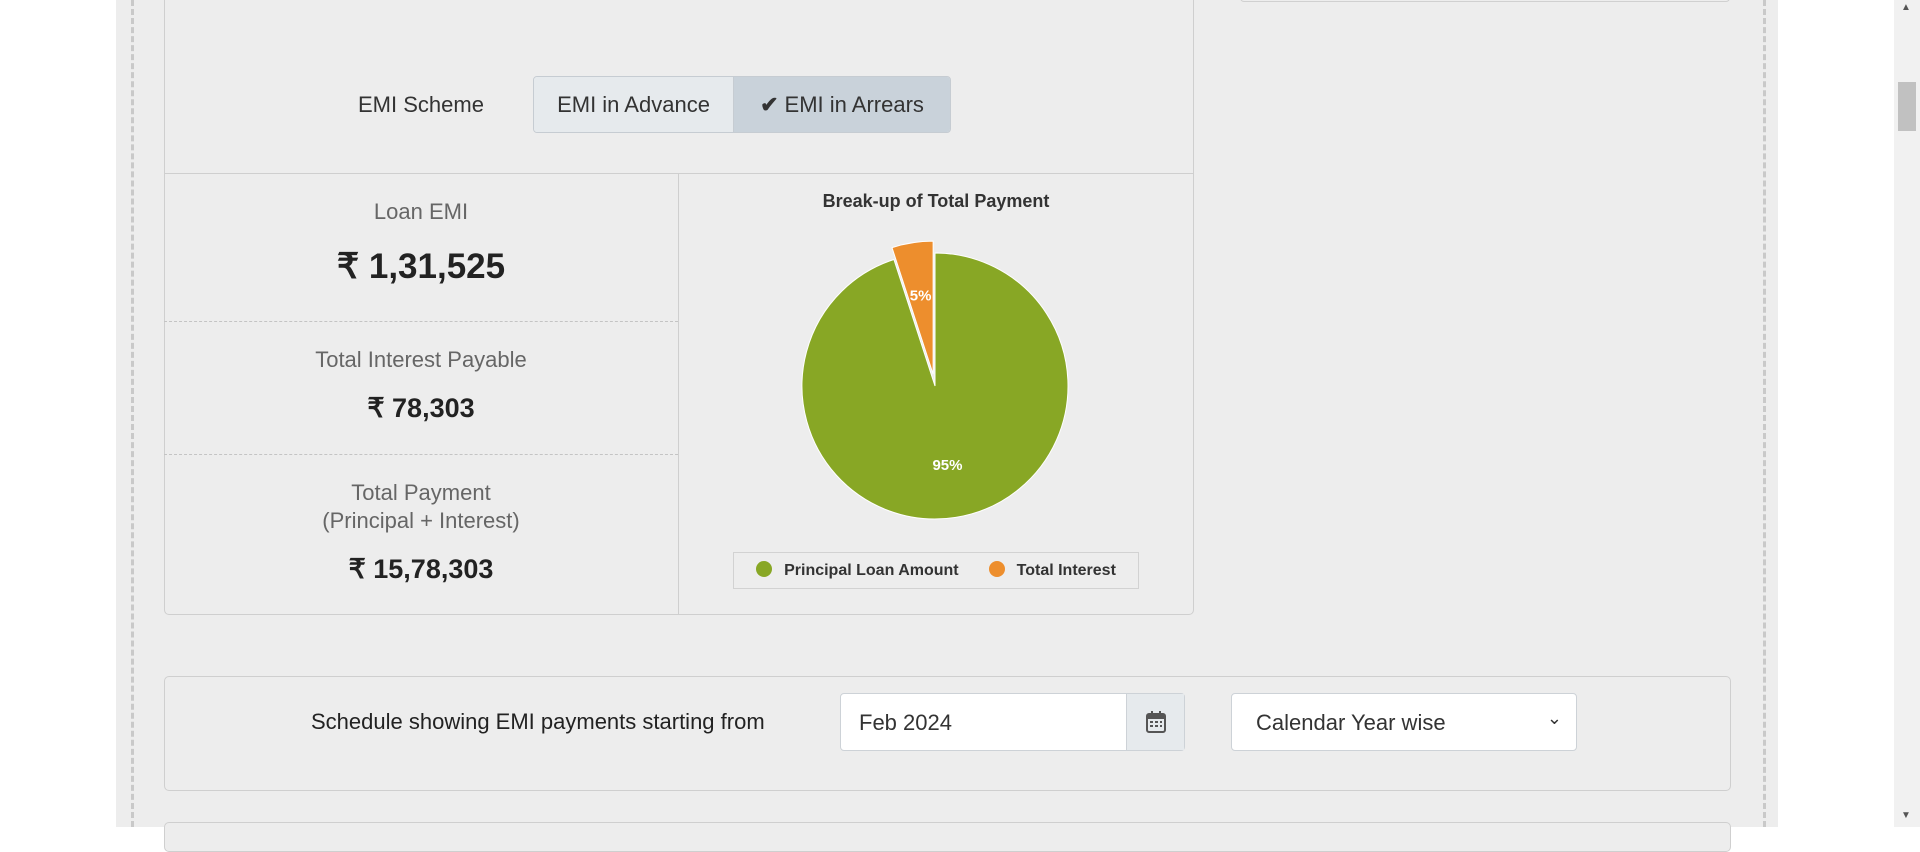 Image resolution: width=1920 pixels, height=852 pixels. I want to click on emi-in-arrears-button: ✔ EMI in Arrears, so click(842, 104).